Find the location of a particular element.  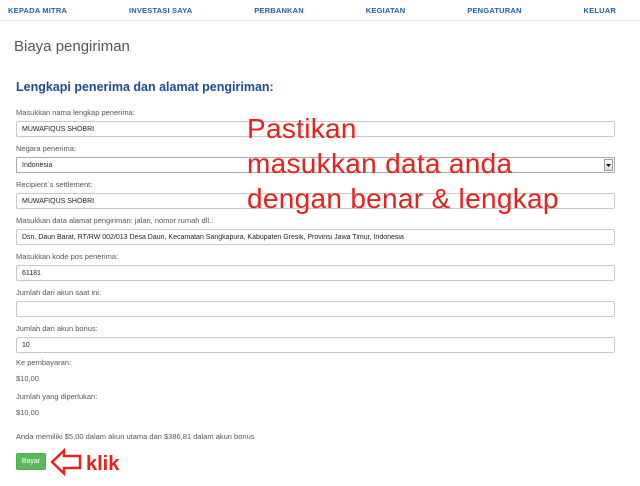

click-hint-label: klik is located at coordinates (103, 464).